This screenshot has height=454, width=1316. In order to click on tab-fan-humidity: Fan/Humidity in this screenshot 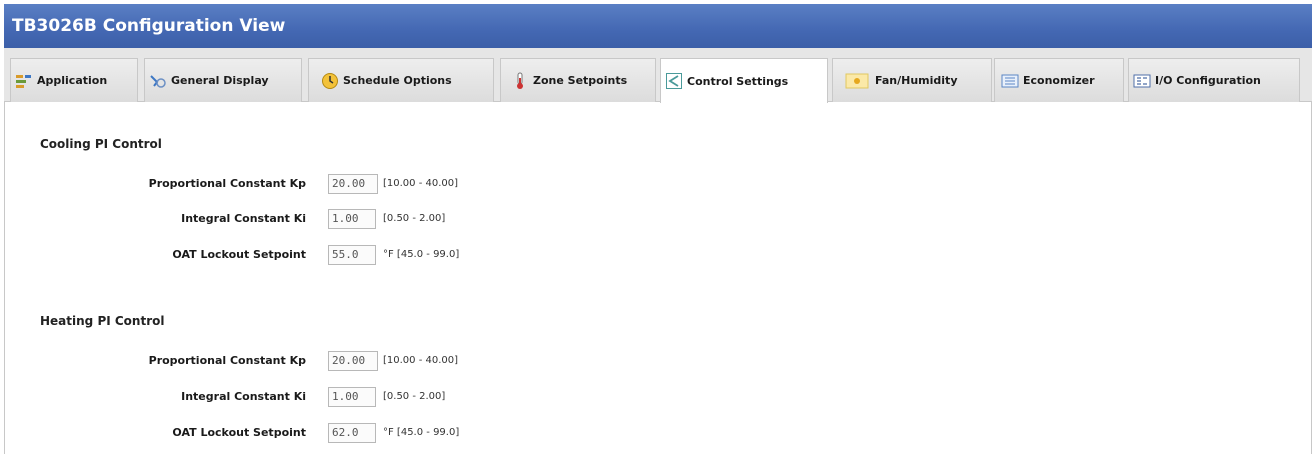, I will do `click(912, 80)`.